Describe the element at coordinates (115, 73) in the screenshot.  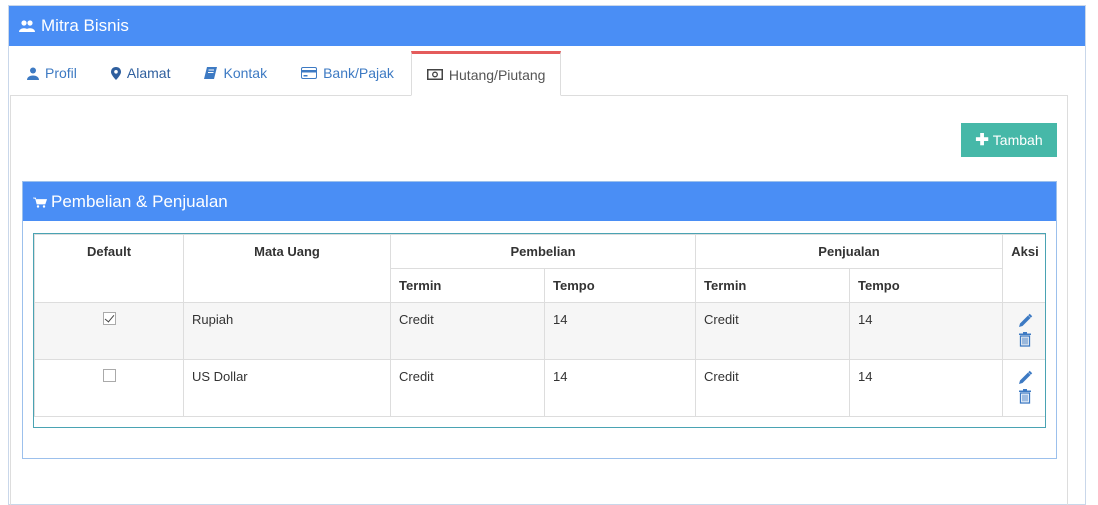
I see `map-marker-icon` at that location.